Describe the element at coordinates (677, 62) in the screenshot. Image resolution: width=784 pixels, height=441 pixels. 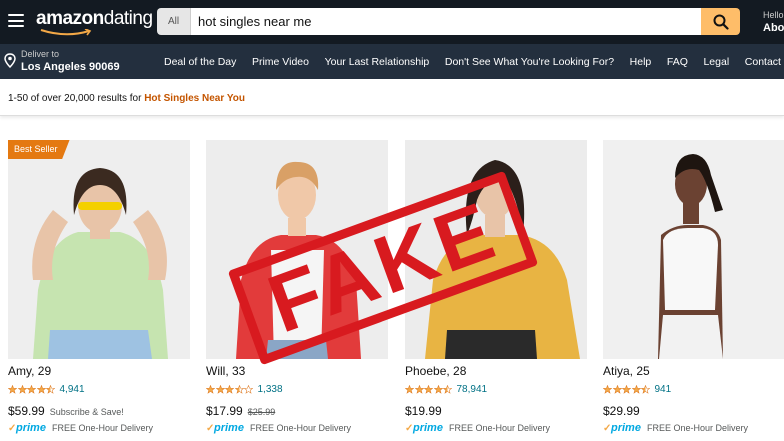
I see `nav-link-faq: FAQ` at that location.